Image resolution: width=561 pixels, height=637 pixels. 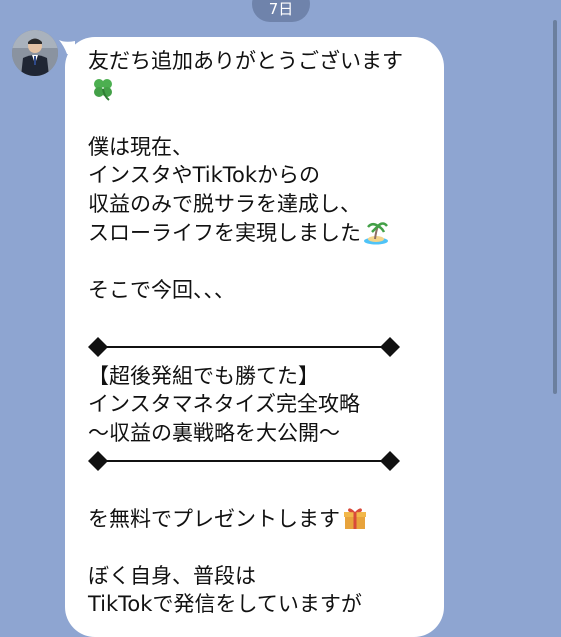 I want to click on date-separator: 7日, so click(x=281, y=11).